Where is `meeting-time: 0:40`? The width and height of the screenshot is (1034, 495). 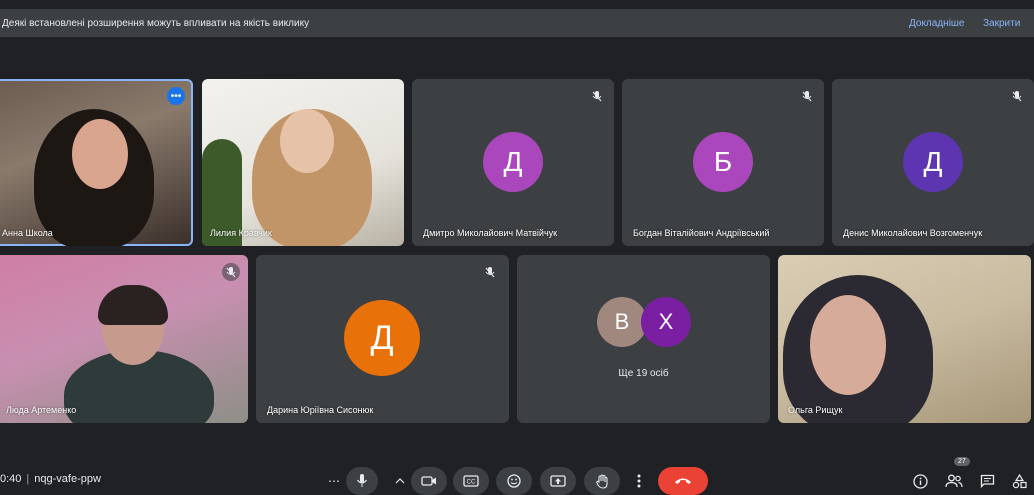 meeting-time: 0:40 is located at coordinates (11, 479).